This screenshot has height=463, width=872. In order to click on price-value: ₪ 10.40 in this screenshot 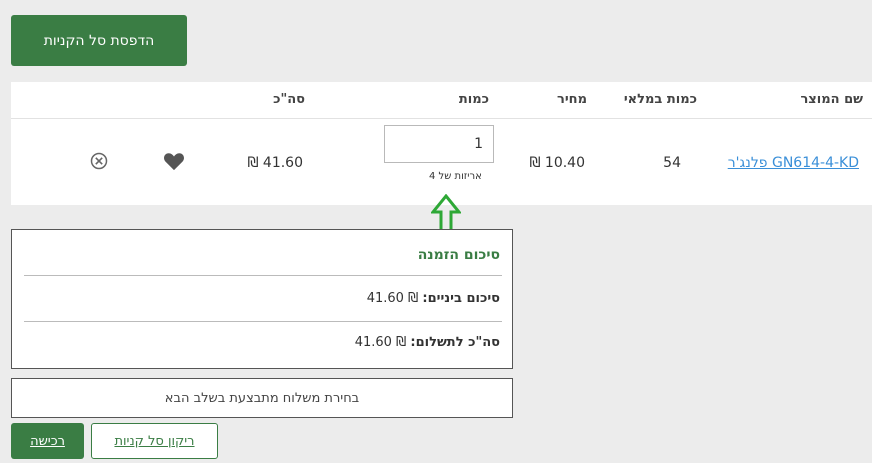, I will do `click(557, 163)`.